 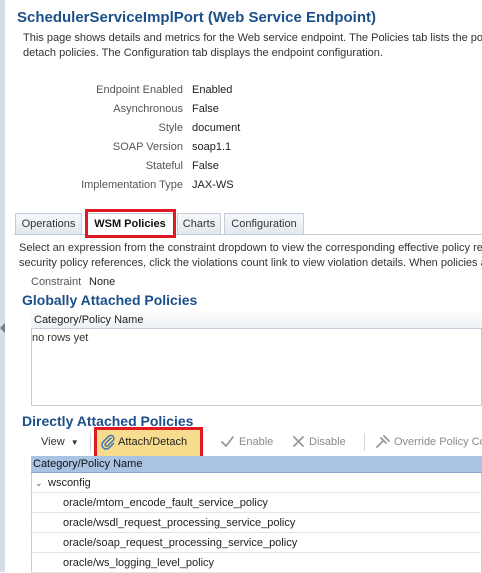 What do you see at coordinates (147, 147) in the screenshot?
I see `soap-version-label: SOAP Version` at bounding box center [147, 147].